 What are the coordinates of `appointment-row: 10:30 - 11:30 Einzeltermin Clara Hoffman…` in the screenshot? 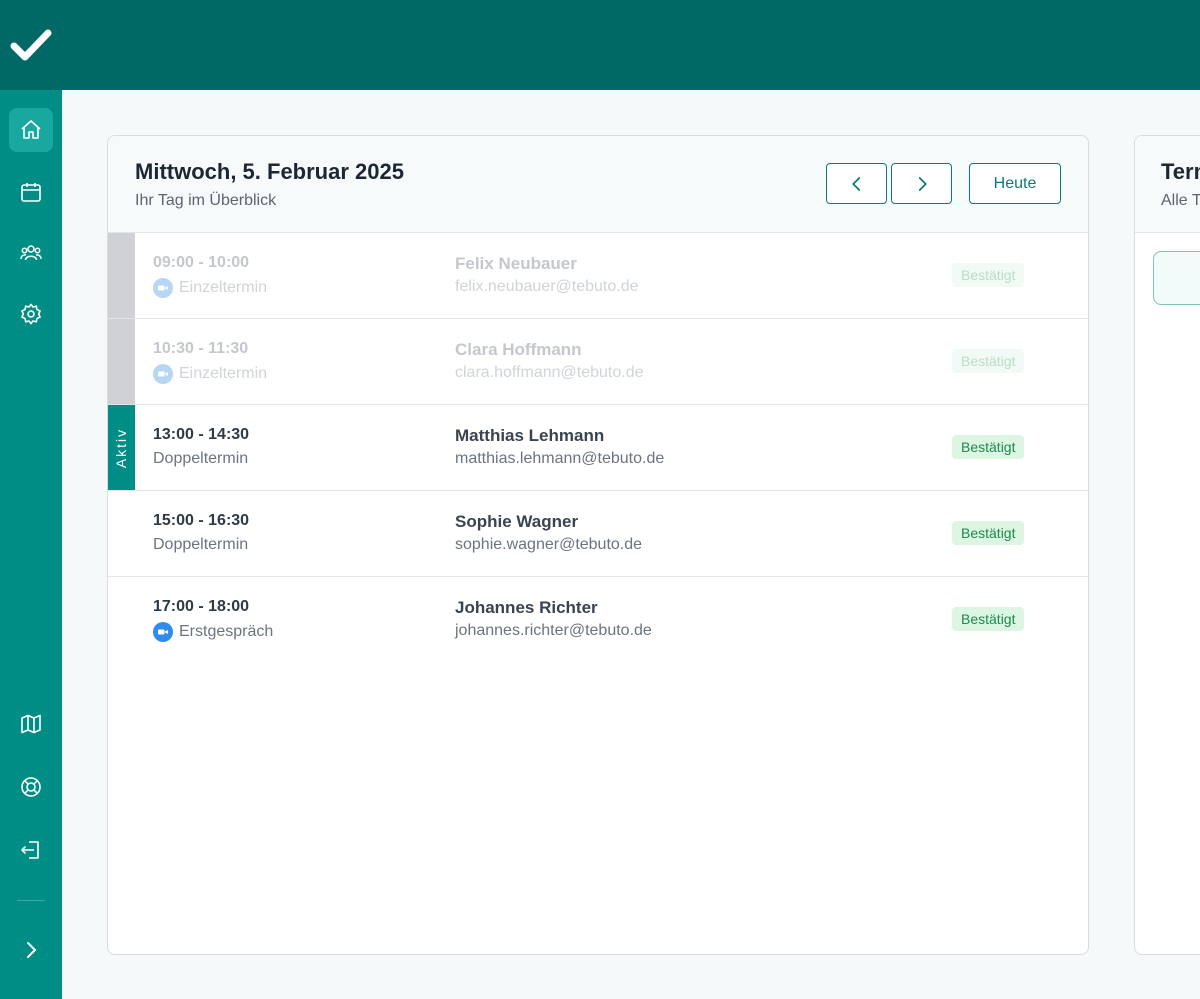 It's located at (598, 362).